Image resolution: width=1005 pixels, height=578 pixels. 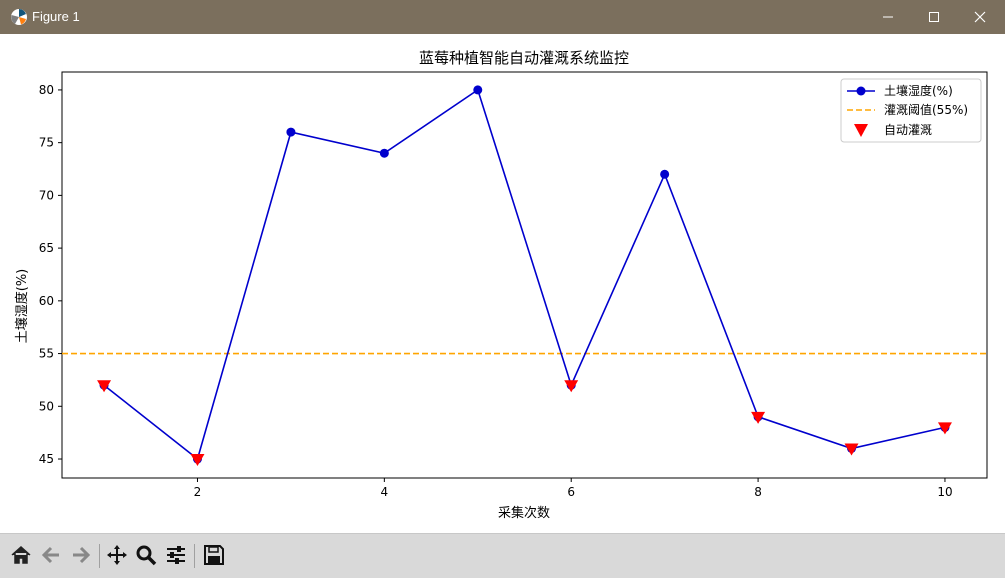 I want to click on y-tick-label: 70, so click(x=46, y=195).